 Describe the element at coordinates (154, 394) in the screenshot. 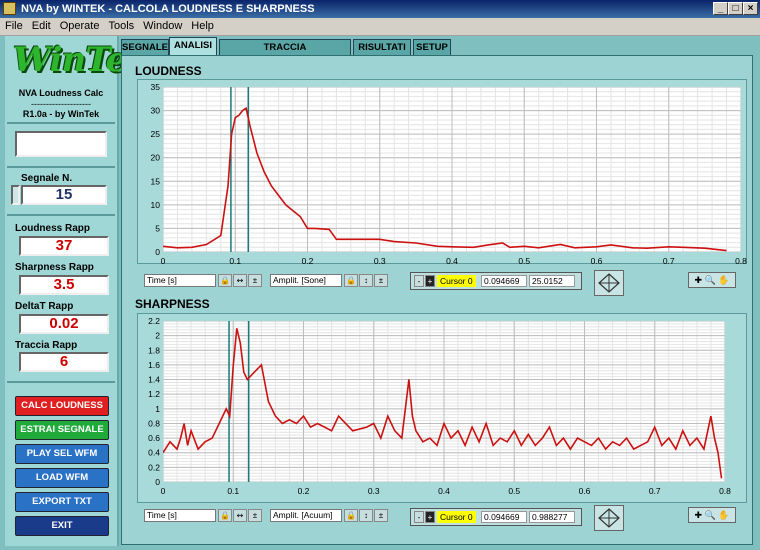

I see `y-tick-label: 1.2` at that location.